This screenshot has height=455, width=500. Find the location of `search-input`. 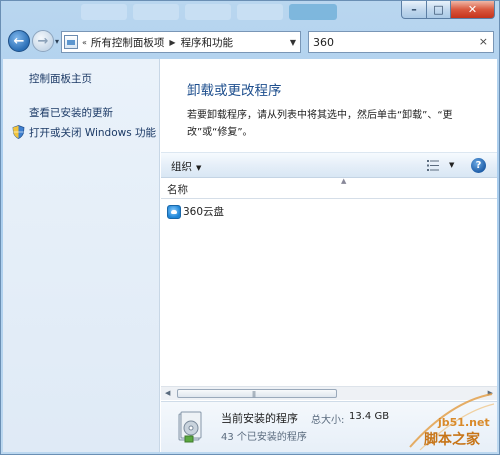

search-input is located at coordinates (389, 42).